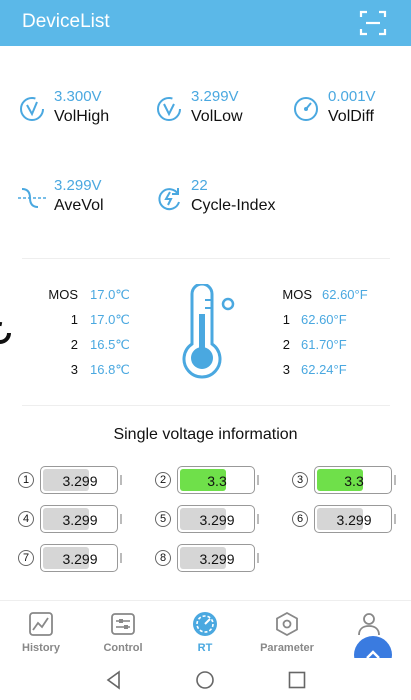  What do you see at coordinates (163, 480) in the screenshot?
I see `cell-number: 2` at bounding box center [163, 480].